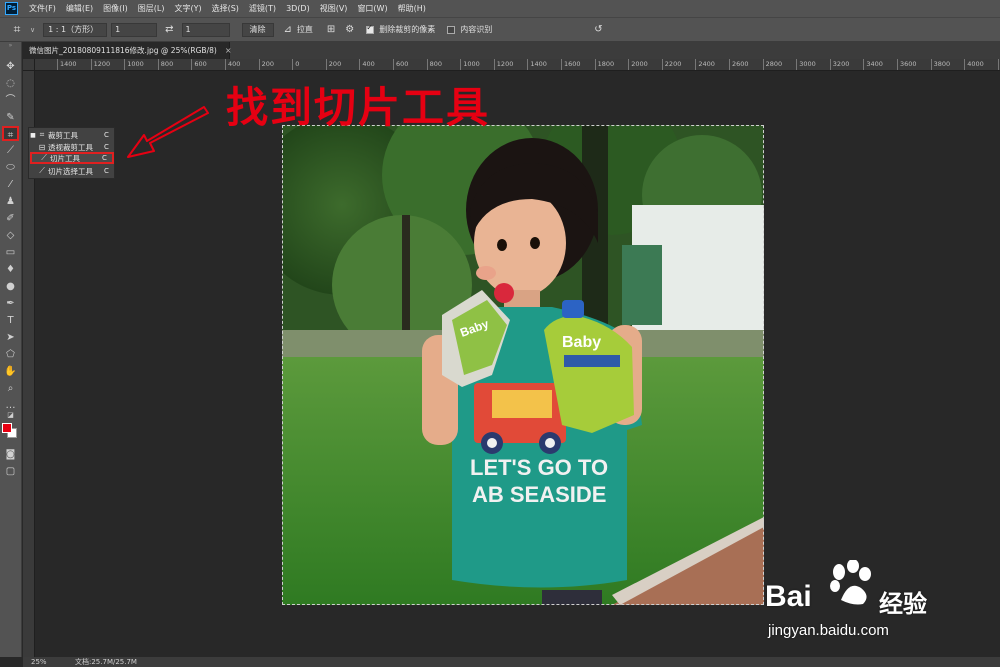 This screenshot has width=1000, height=667. What do you see at coordinates (368, 64) in the screenshot?
I see `ruler-tick-label: 400` at bounding box center [368, 64].